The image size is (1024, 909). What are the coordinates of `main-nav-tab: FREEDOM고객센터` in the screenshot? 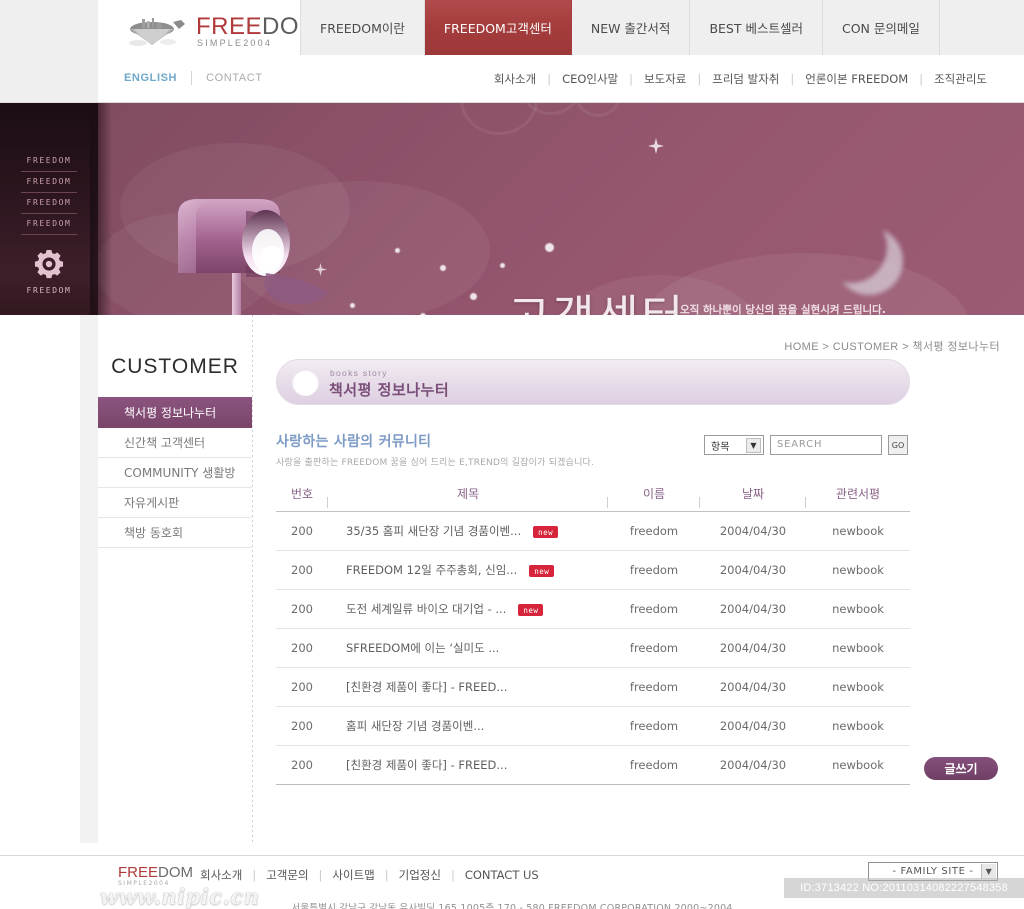 It's located at (498, 27).